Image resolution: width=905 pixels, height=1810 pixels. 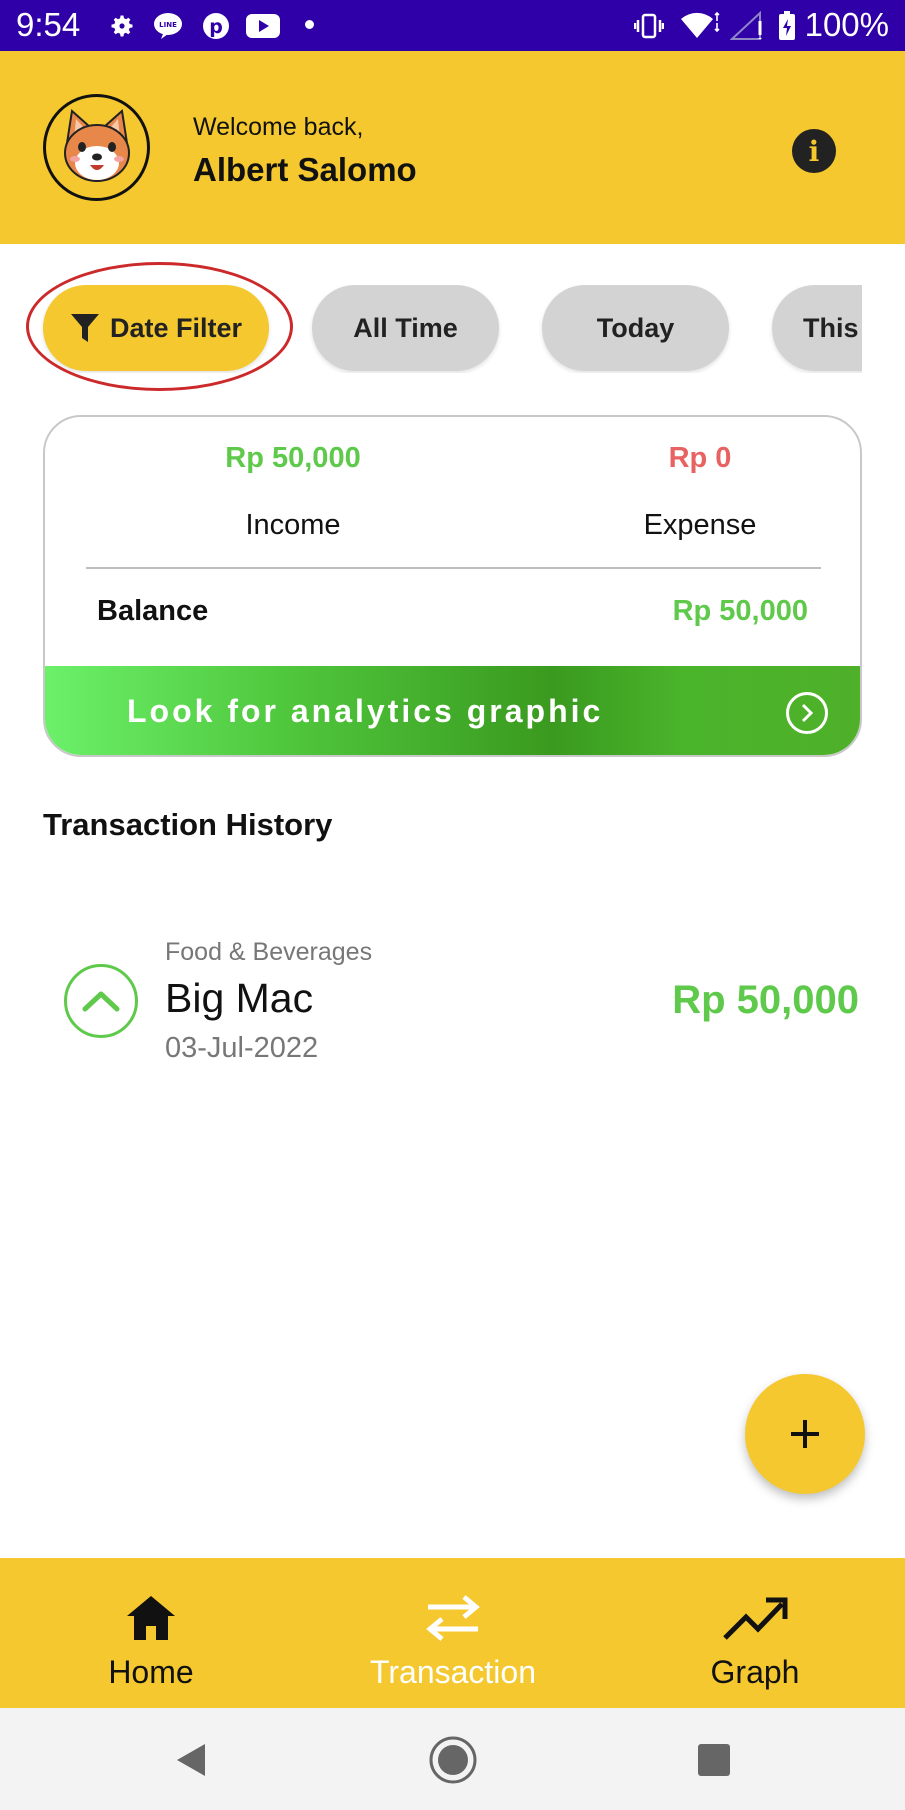 I want to click on date-filter-label: Date Filter, so click(x=176, y=327).